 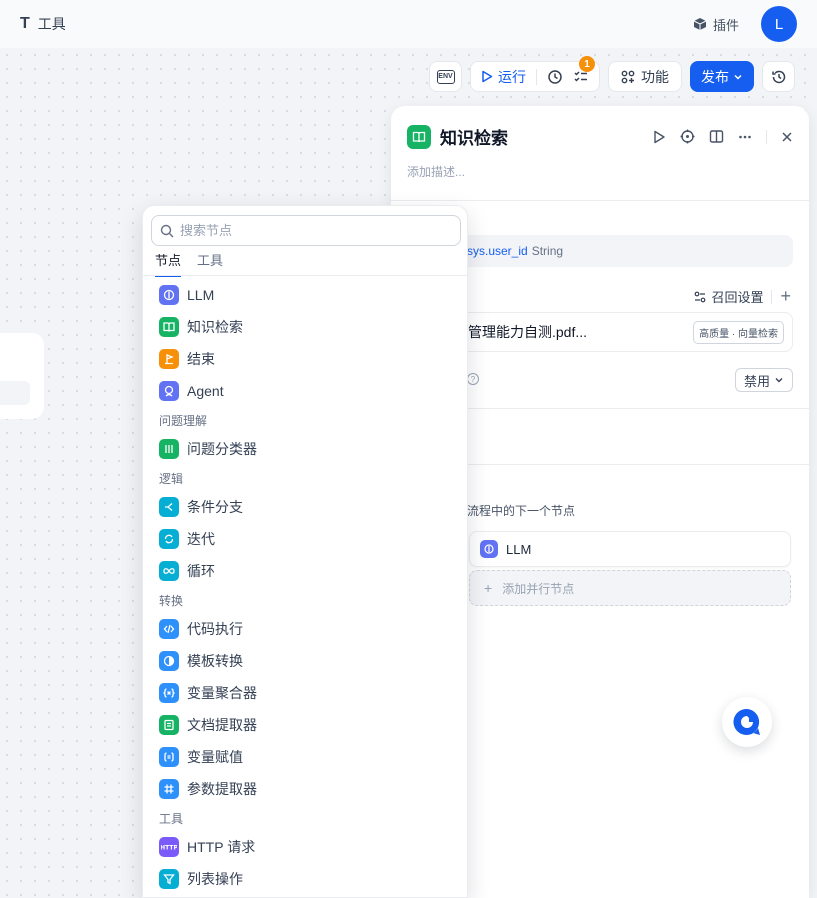 I want to click on node-option: 条件分支, so click(x=306, y=507).